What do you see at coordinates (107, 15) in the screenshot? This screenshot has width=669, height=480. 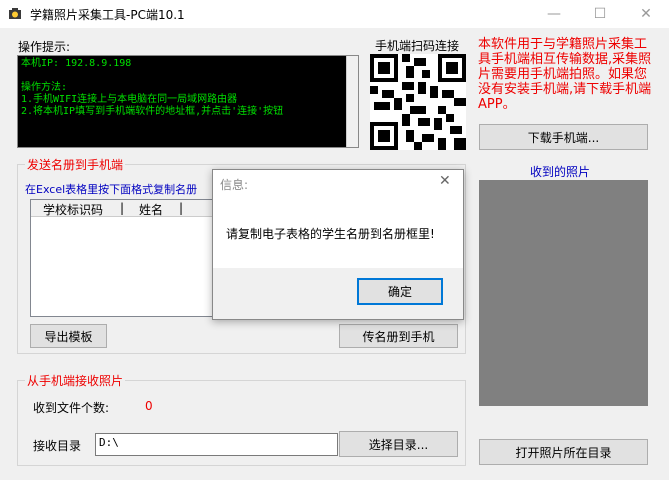 I see `window-title: 学籍照片采集工具-PC端10.1` at bounding box center [107, 15].